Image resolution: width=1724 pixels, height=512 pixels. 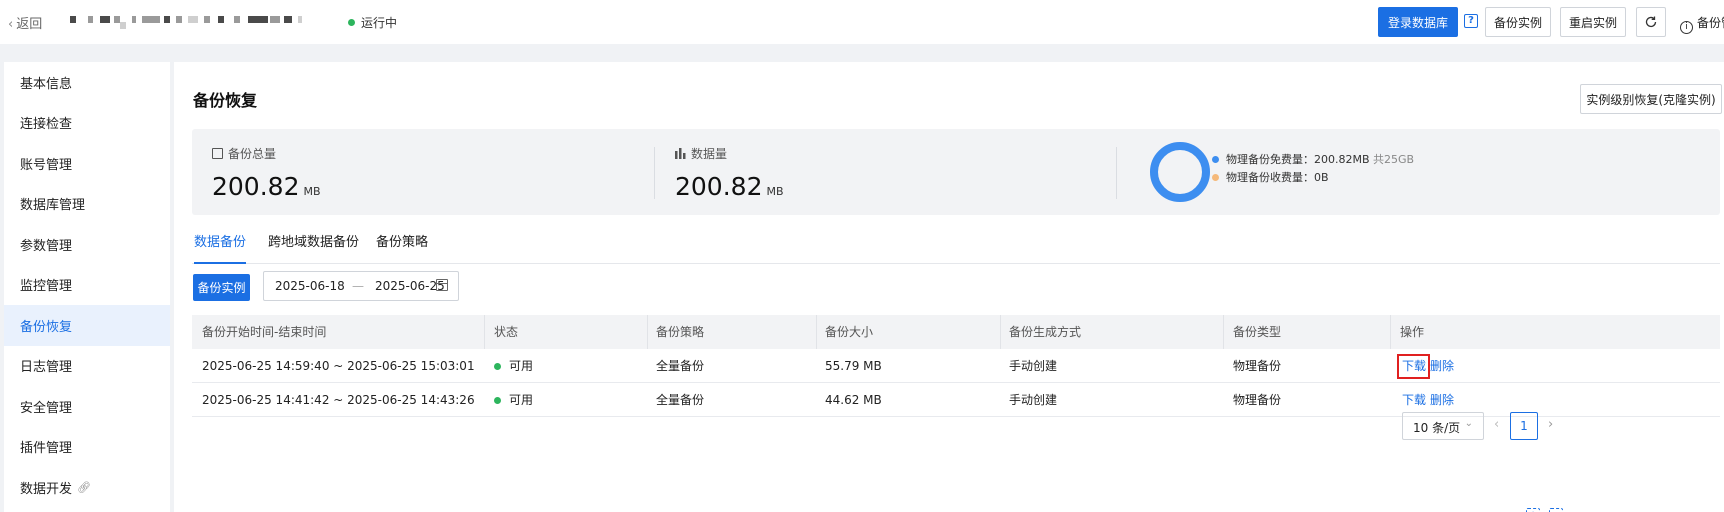 I want to click on sidebar-item-label: 插件管理, so click(x=46, y=449).